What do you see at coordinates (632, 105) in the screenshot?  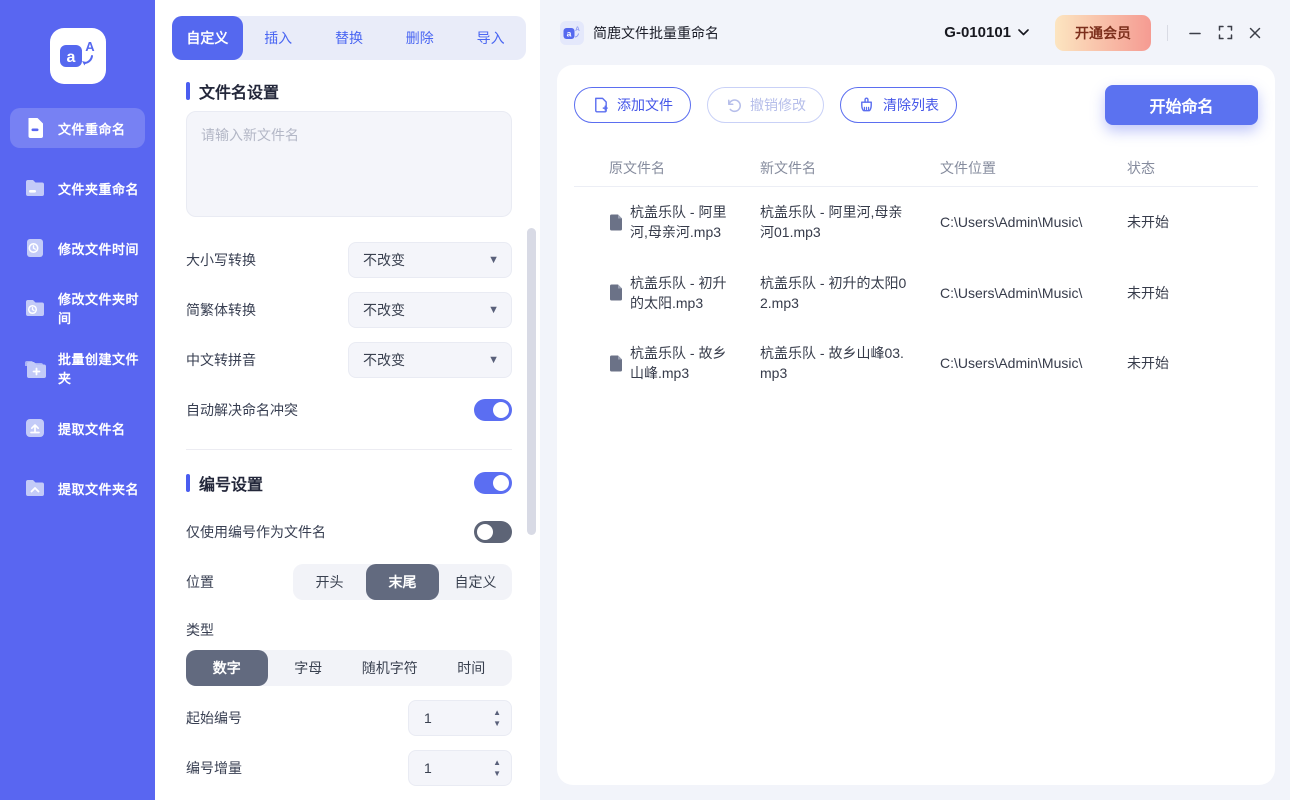 I see `add-file-button: 添加文件` at bounding box center [632, 105].